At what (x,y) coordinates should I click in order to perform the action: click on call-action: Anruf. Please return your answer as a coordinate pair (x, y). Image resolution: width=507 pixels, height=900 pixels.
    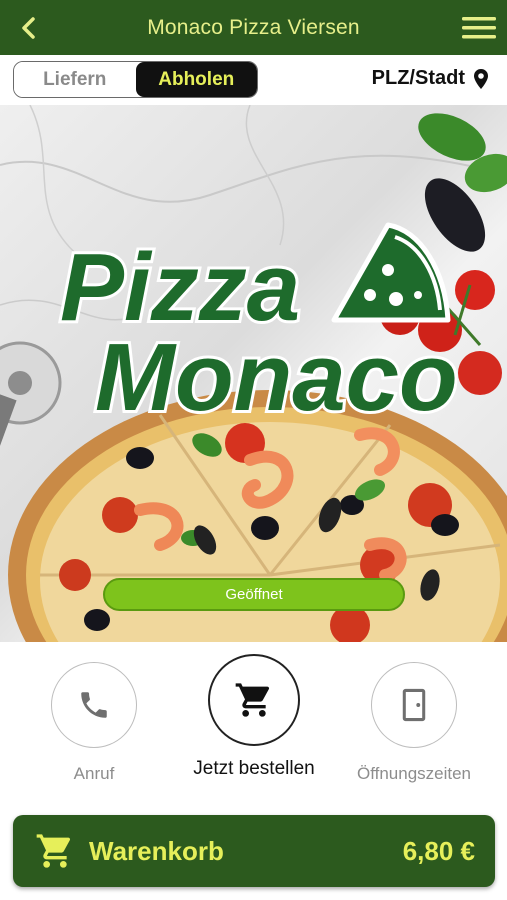
    Looking at the image, I should click on (94, 723).